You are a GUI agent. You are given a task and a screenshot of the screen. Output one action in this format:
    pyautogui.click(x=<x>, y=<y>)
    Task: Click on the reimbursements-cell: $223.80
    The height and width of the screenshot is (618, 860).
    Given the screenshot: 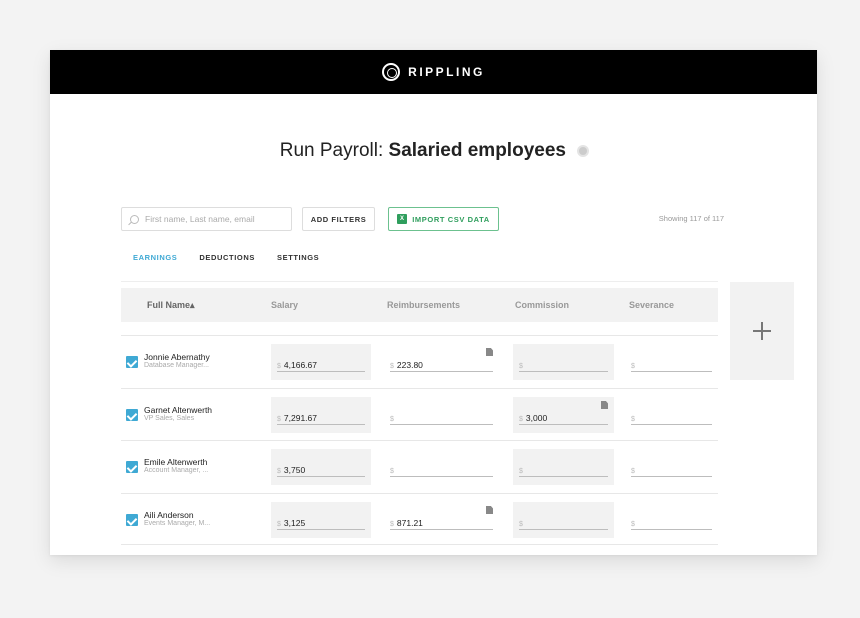 What is the action you would take?
    pyautogui.click(x=441, y=362)
    